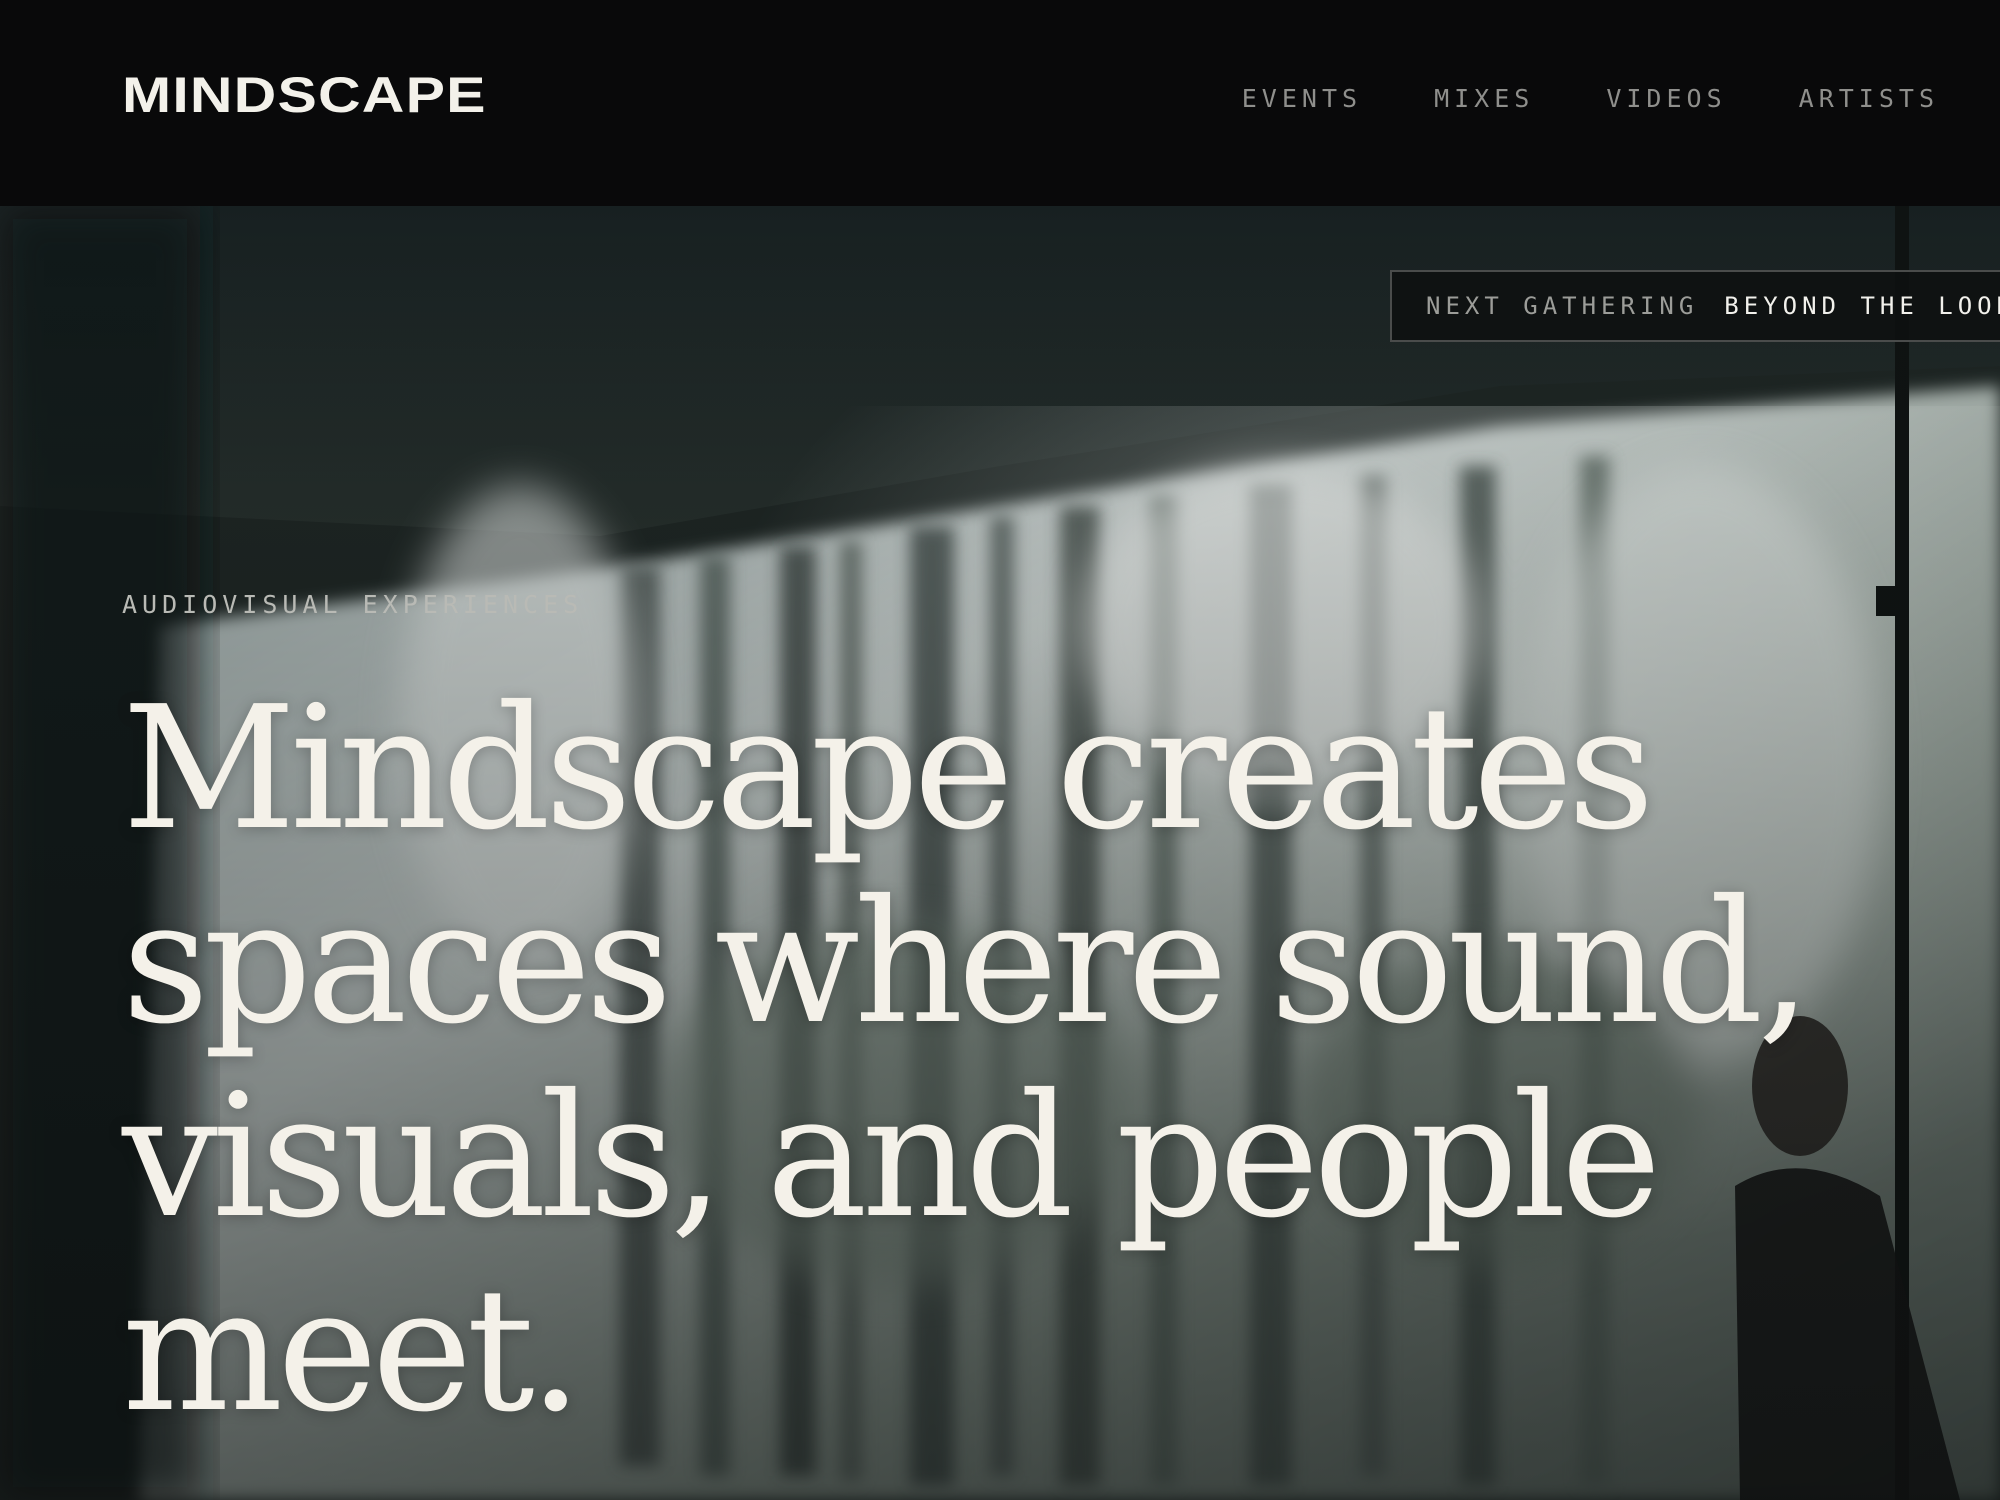  What do you see at coordinates (1302, 98) in the screenshot?
I see `nav-item-events: EVENTS` at bounding box center [1302, 98].